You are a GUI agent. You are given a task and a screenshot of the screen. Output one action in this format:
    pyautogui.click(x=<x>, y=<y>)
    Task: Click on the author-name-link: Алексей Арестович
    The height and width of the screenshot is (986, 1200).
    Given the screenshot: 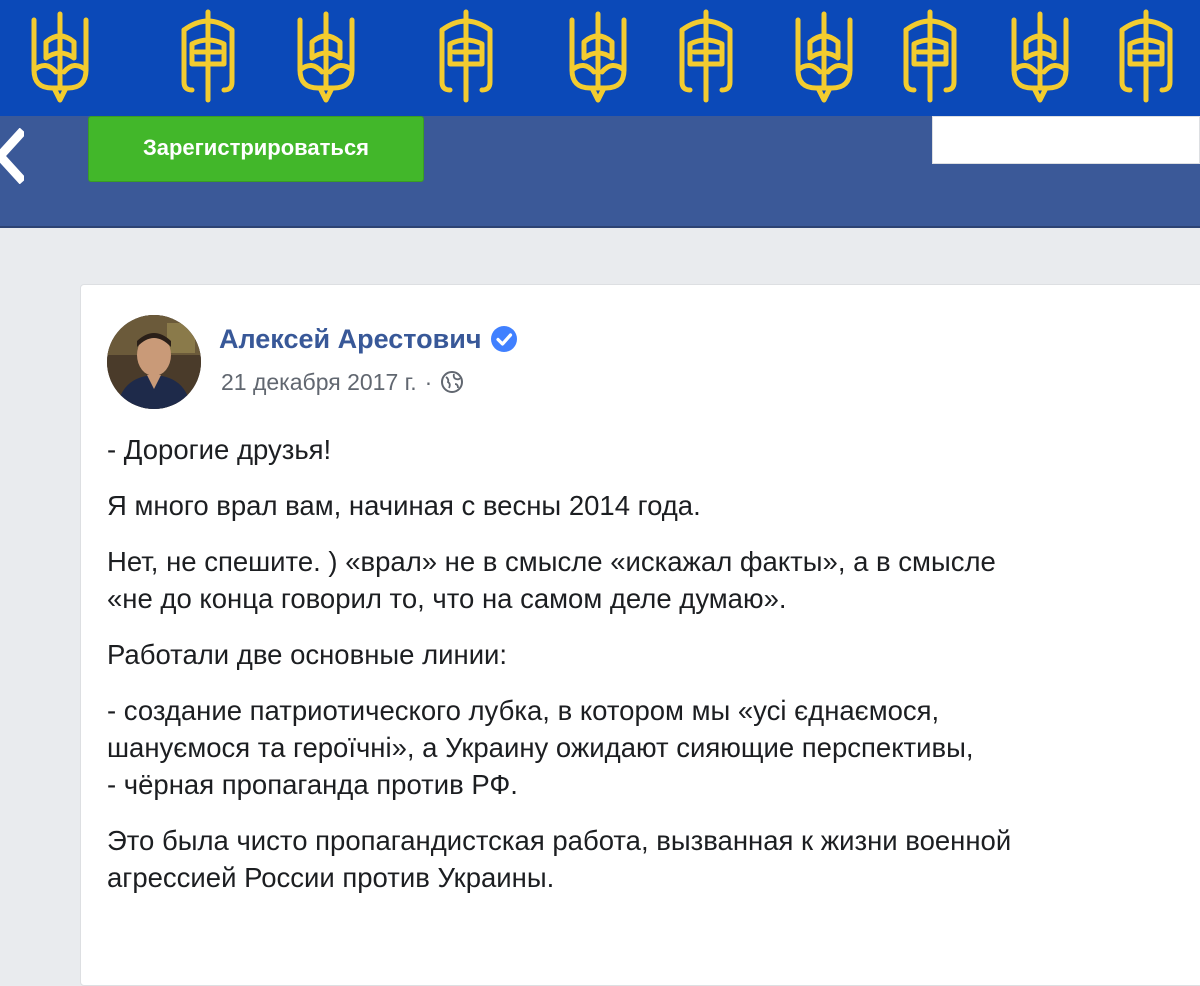 What is the action you would take?
    pyautogui.click(x=350, y=339)
    